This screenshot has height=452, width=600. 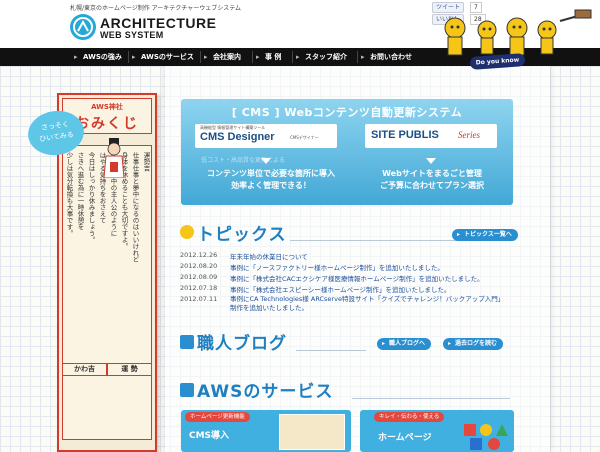 I want to click on desc-line: 効率よく管理できる！, so click(x=271, y=185).